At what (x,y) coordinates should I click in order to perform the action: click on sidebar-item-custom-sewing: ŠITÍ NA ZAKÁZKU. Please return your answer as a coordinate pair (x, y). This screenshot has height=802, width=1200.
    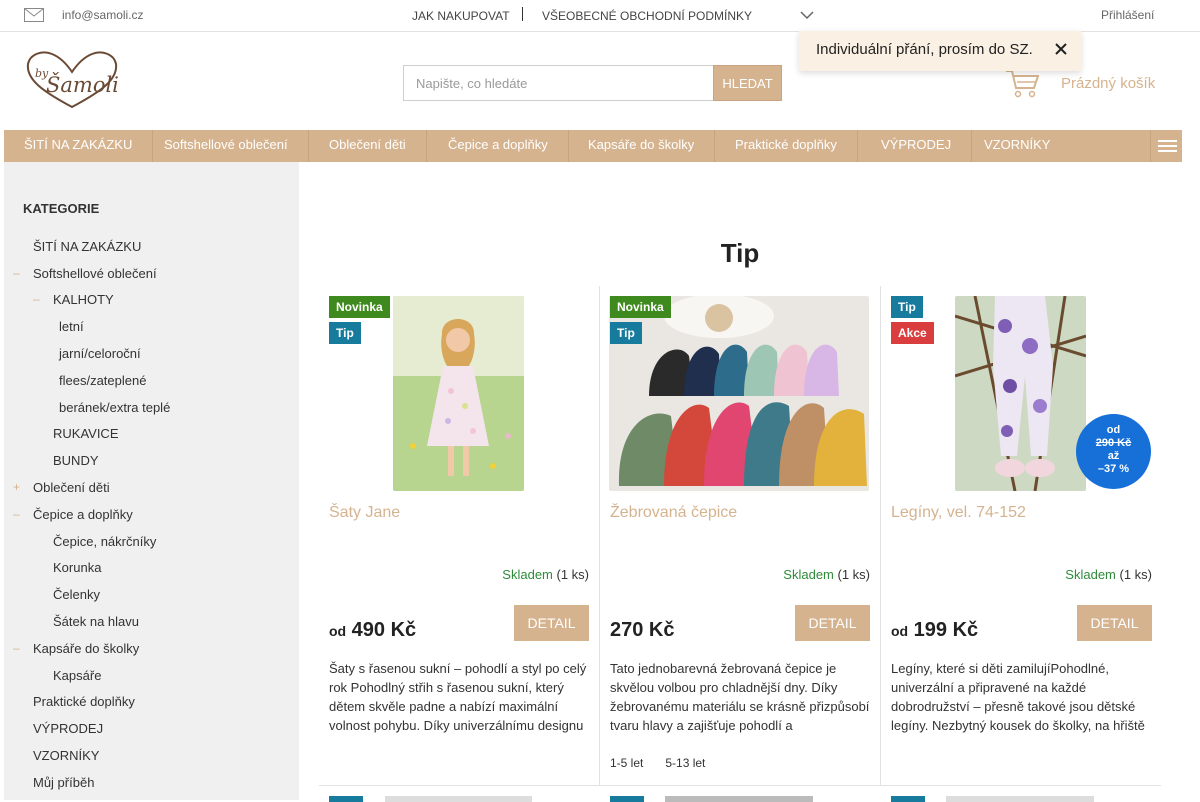
    Looking at the image, I should click on (87, 246).